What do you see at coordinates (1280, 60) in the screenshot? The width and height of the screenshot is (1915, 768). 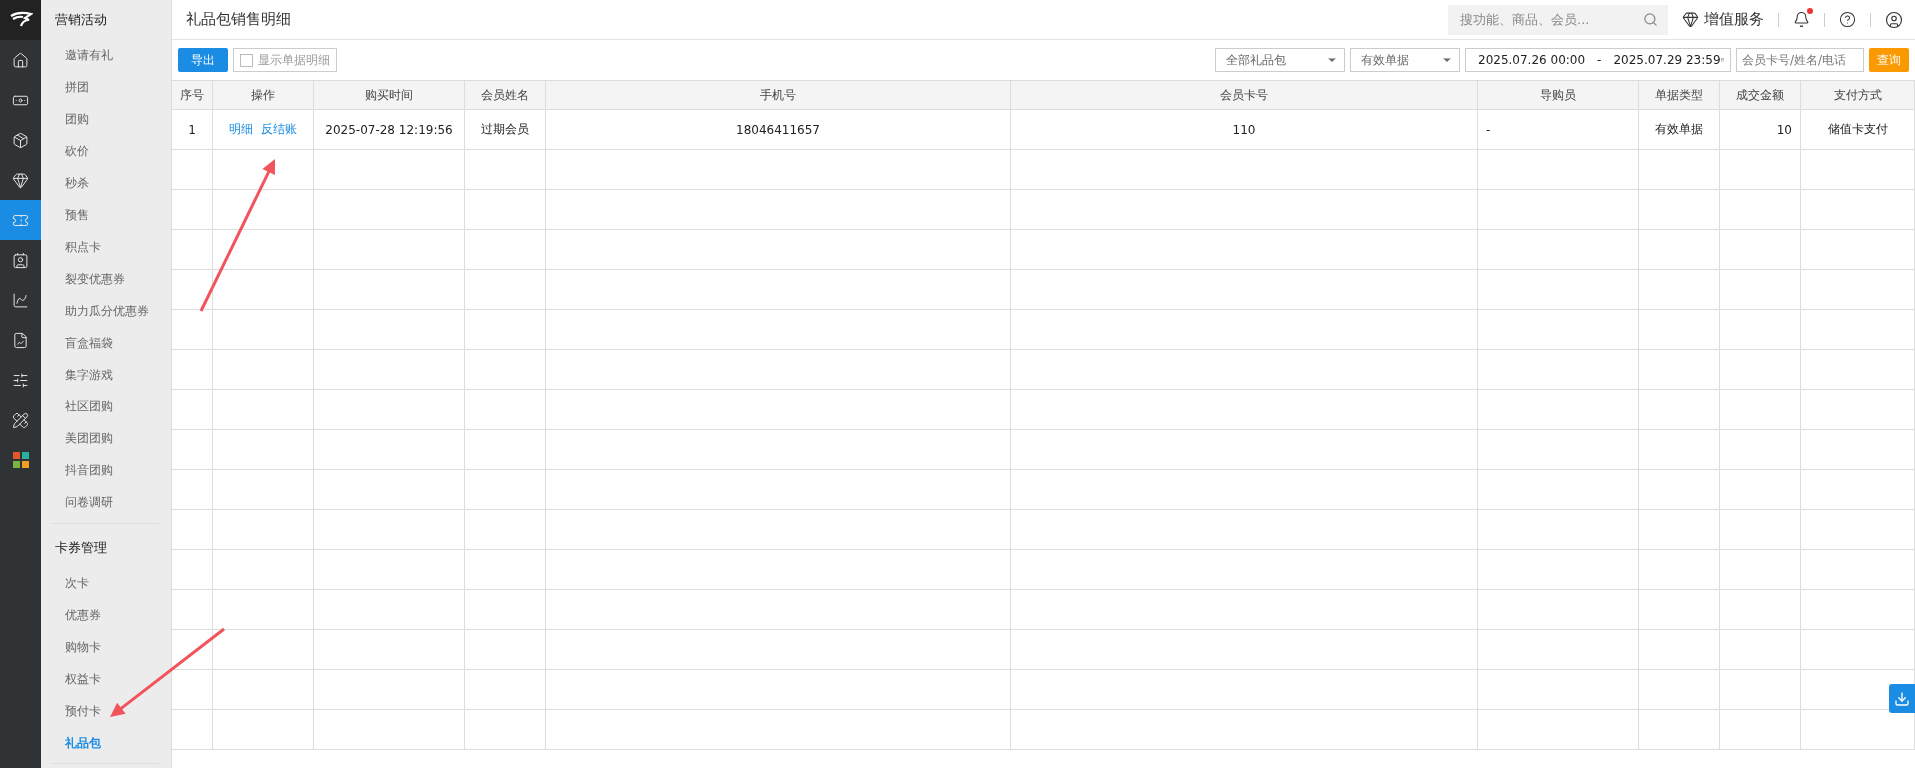 I see `package-select: 全部礼品包` at bounding box center [1280, 60].